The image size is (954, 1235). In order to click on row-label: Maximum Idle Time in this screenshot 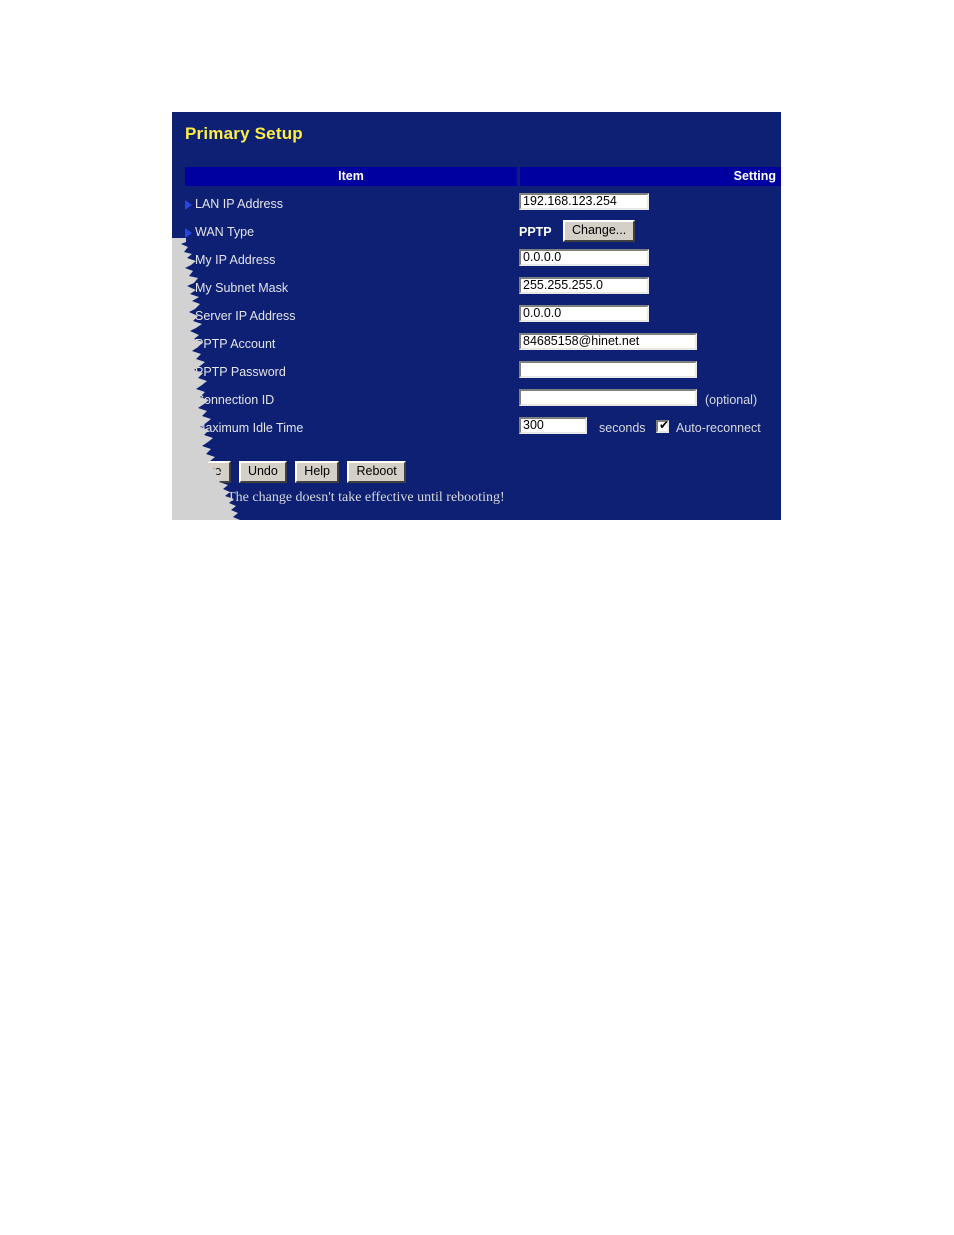, I will do `click(249, 428)`.